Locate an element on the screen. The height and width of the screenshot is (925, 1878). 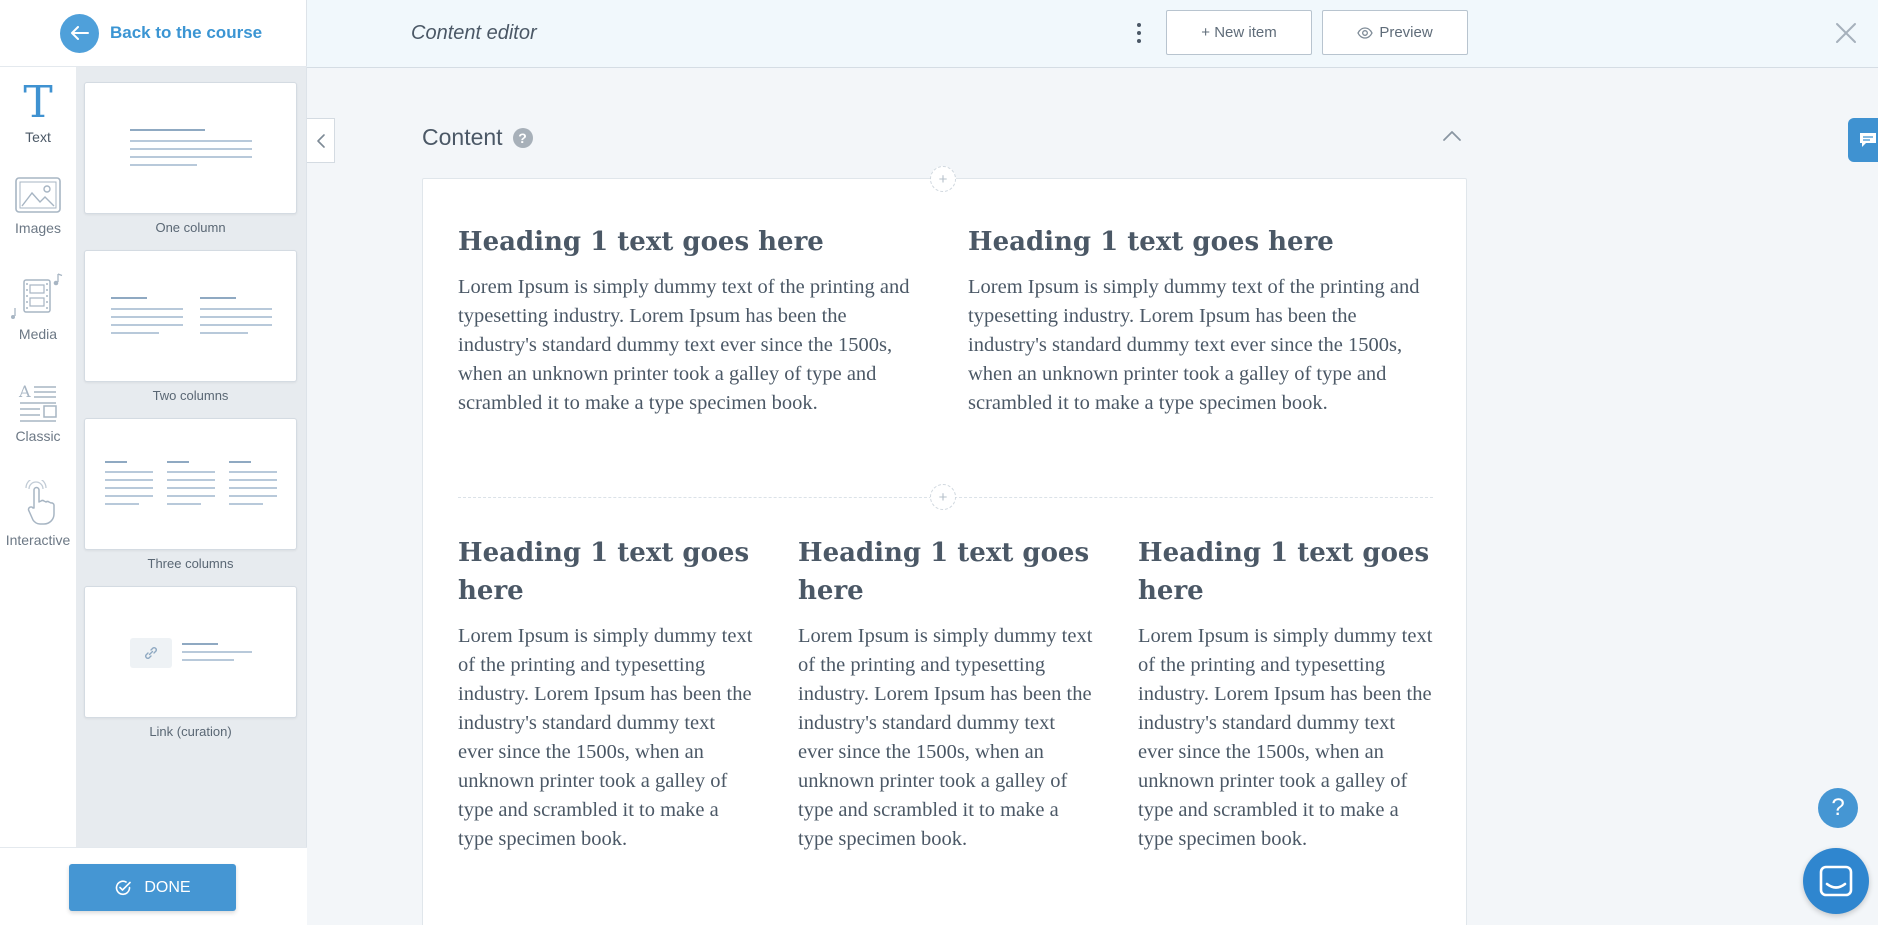
block-one-column: One column is located at coordinates (190, 158).